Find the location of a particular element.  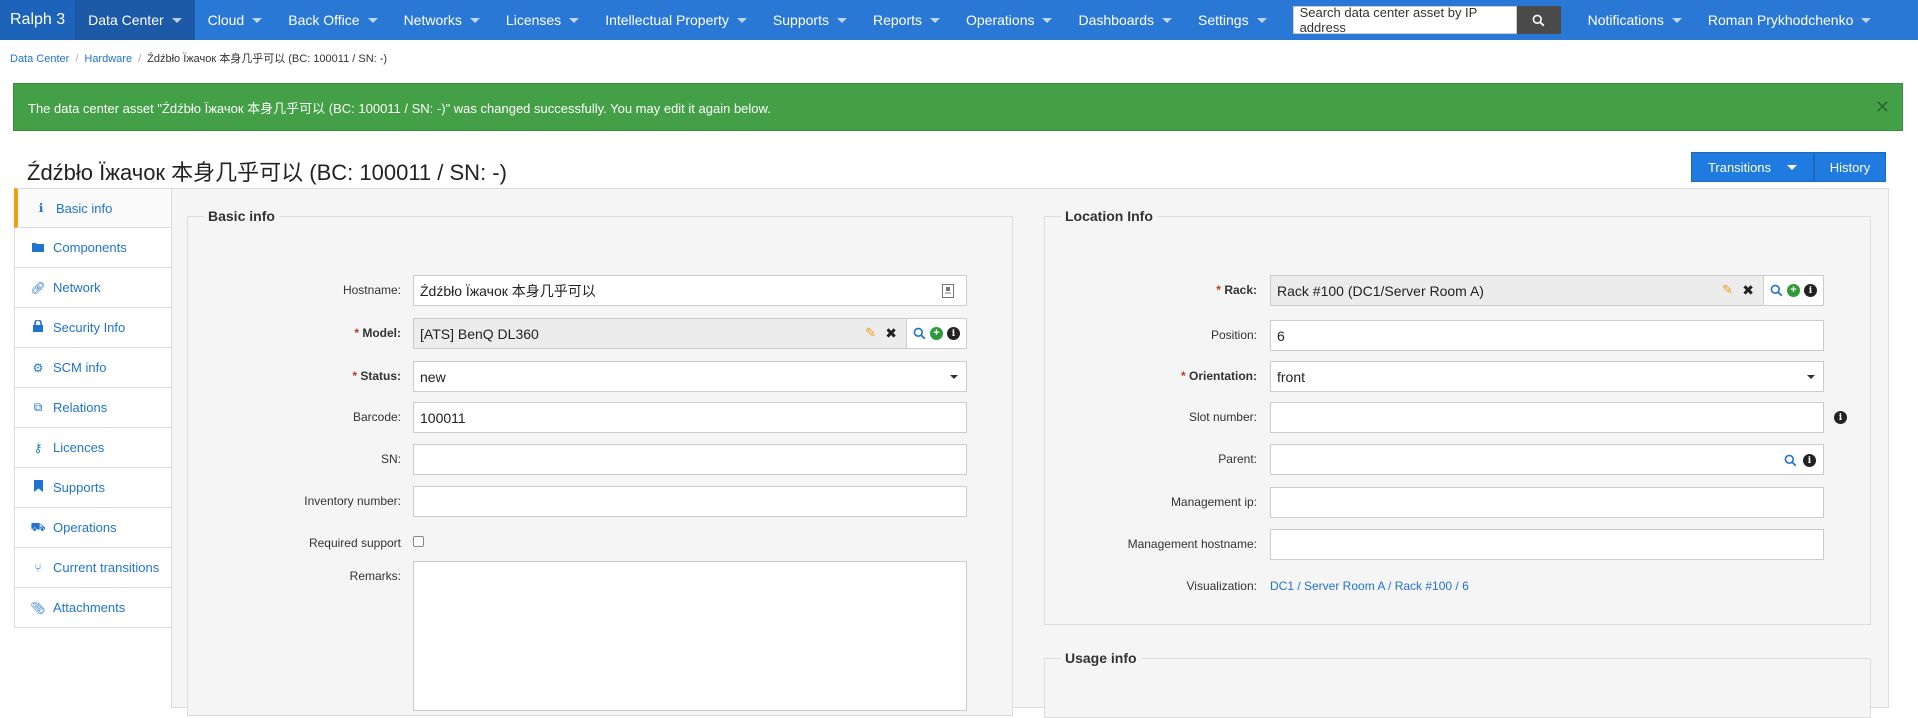

usage-info-legend: Usage info is located at coordinates (1101, 658).